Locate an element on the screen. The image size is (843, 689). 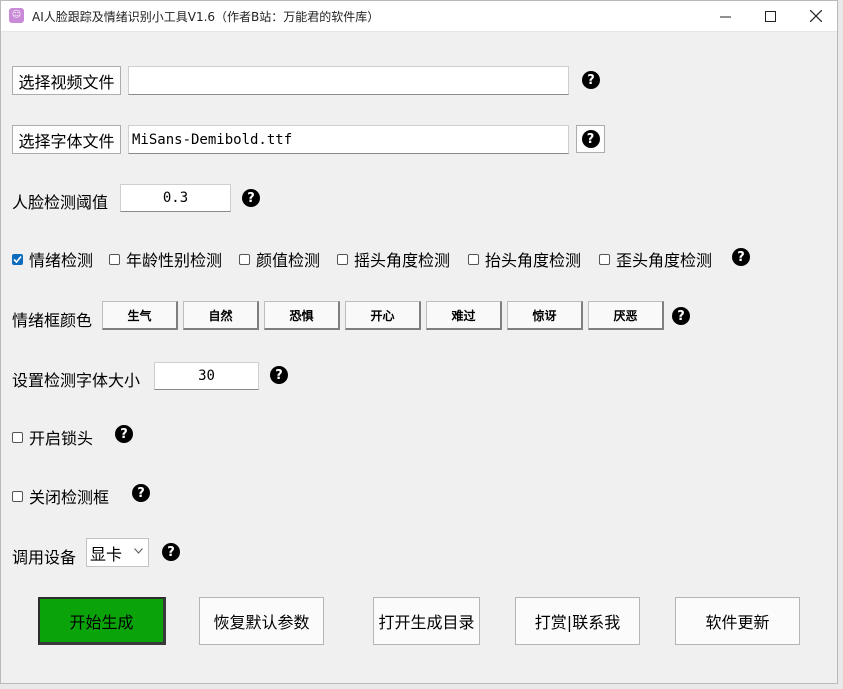
software-update-button: 软件更新 is located at coordinates (737, 621).